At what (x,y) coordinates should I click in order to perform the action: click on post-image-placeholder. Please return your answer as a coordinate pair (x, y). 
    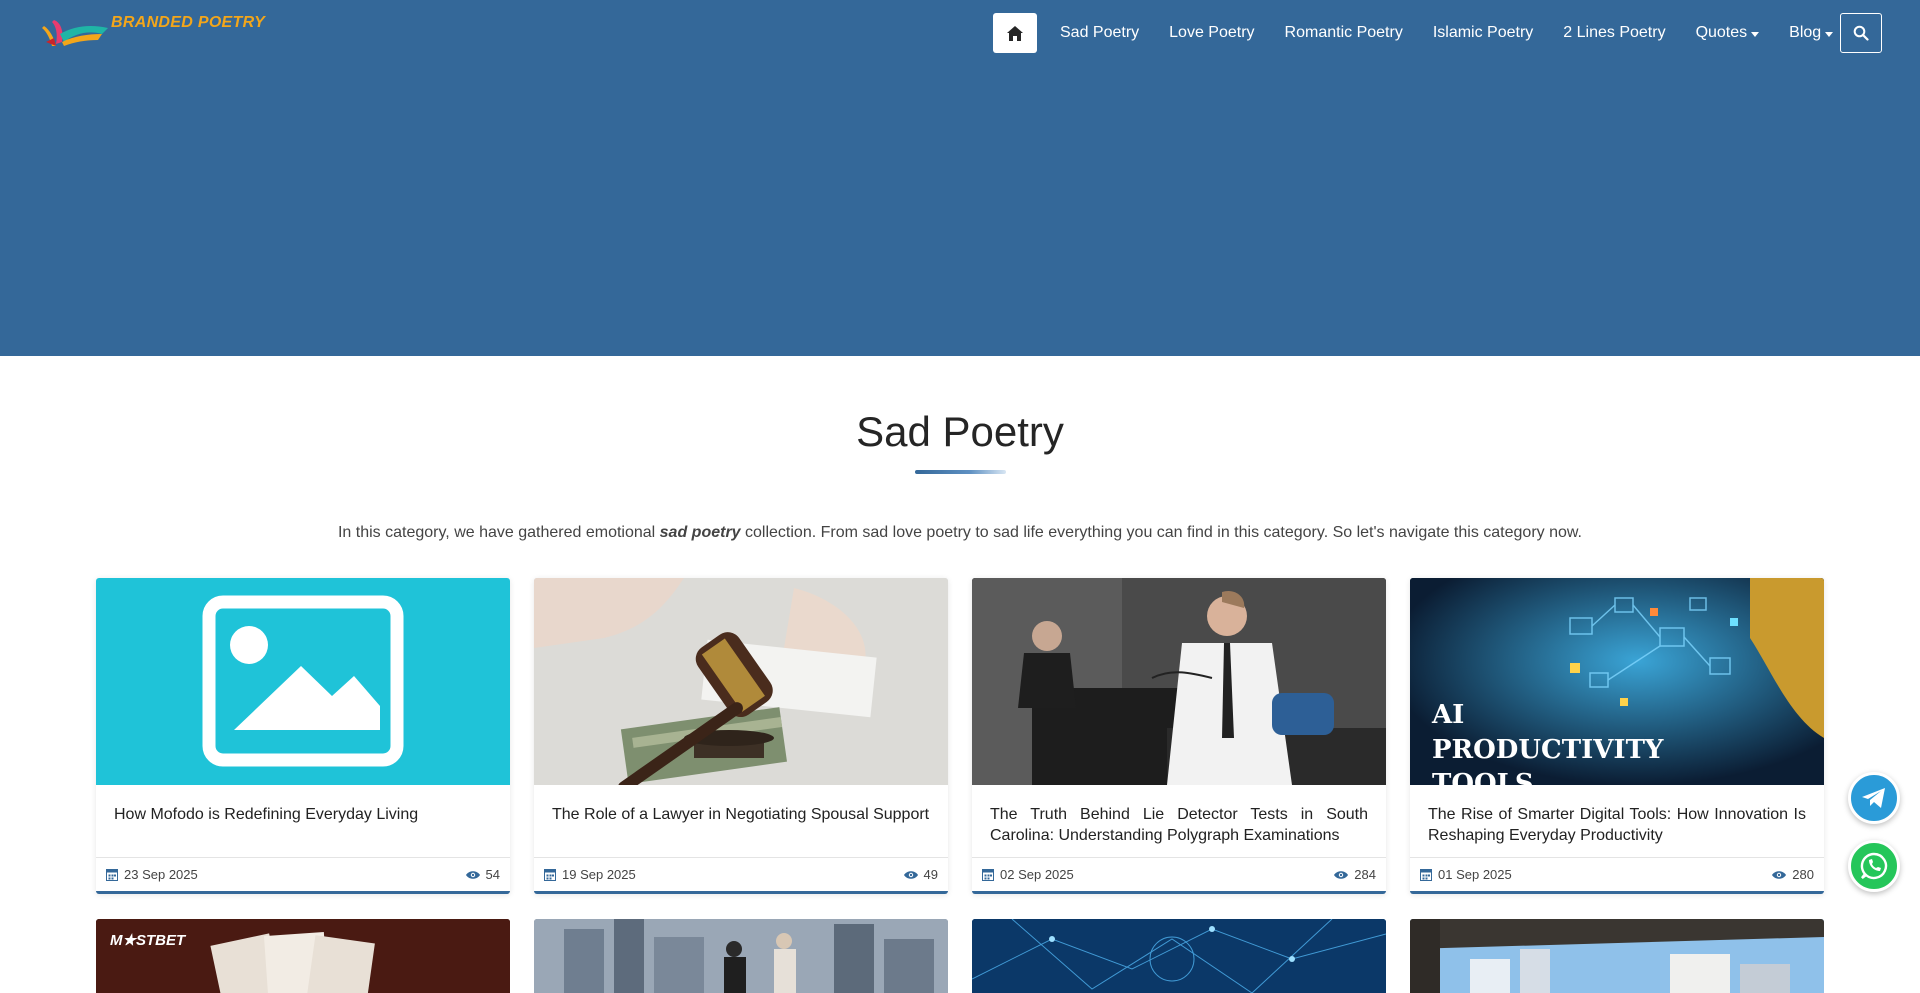
    Looking at the image, I should click on (303, 681).